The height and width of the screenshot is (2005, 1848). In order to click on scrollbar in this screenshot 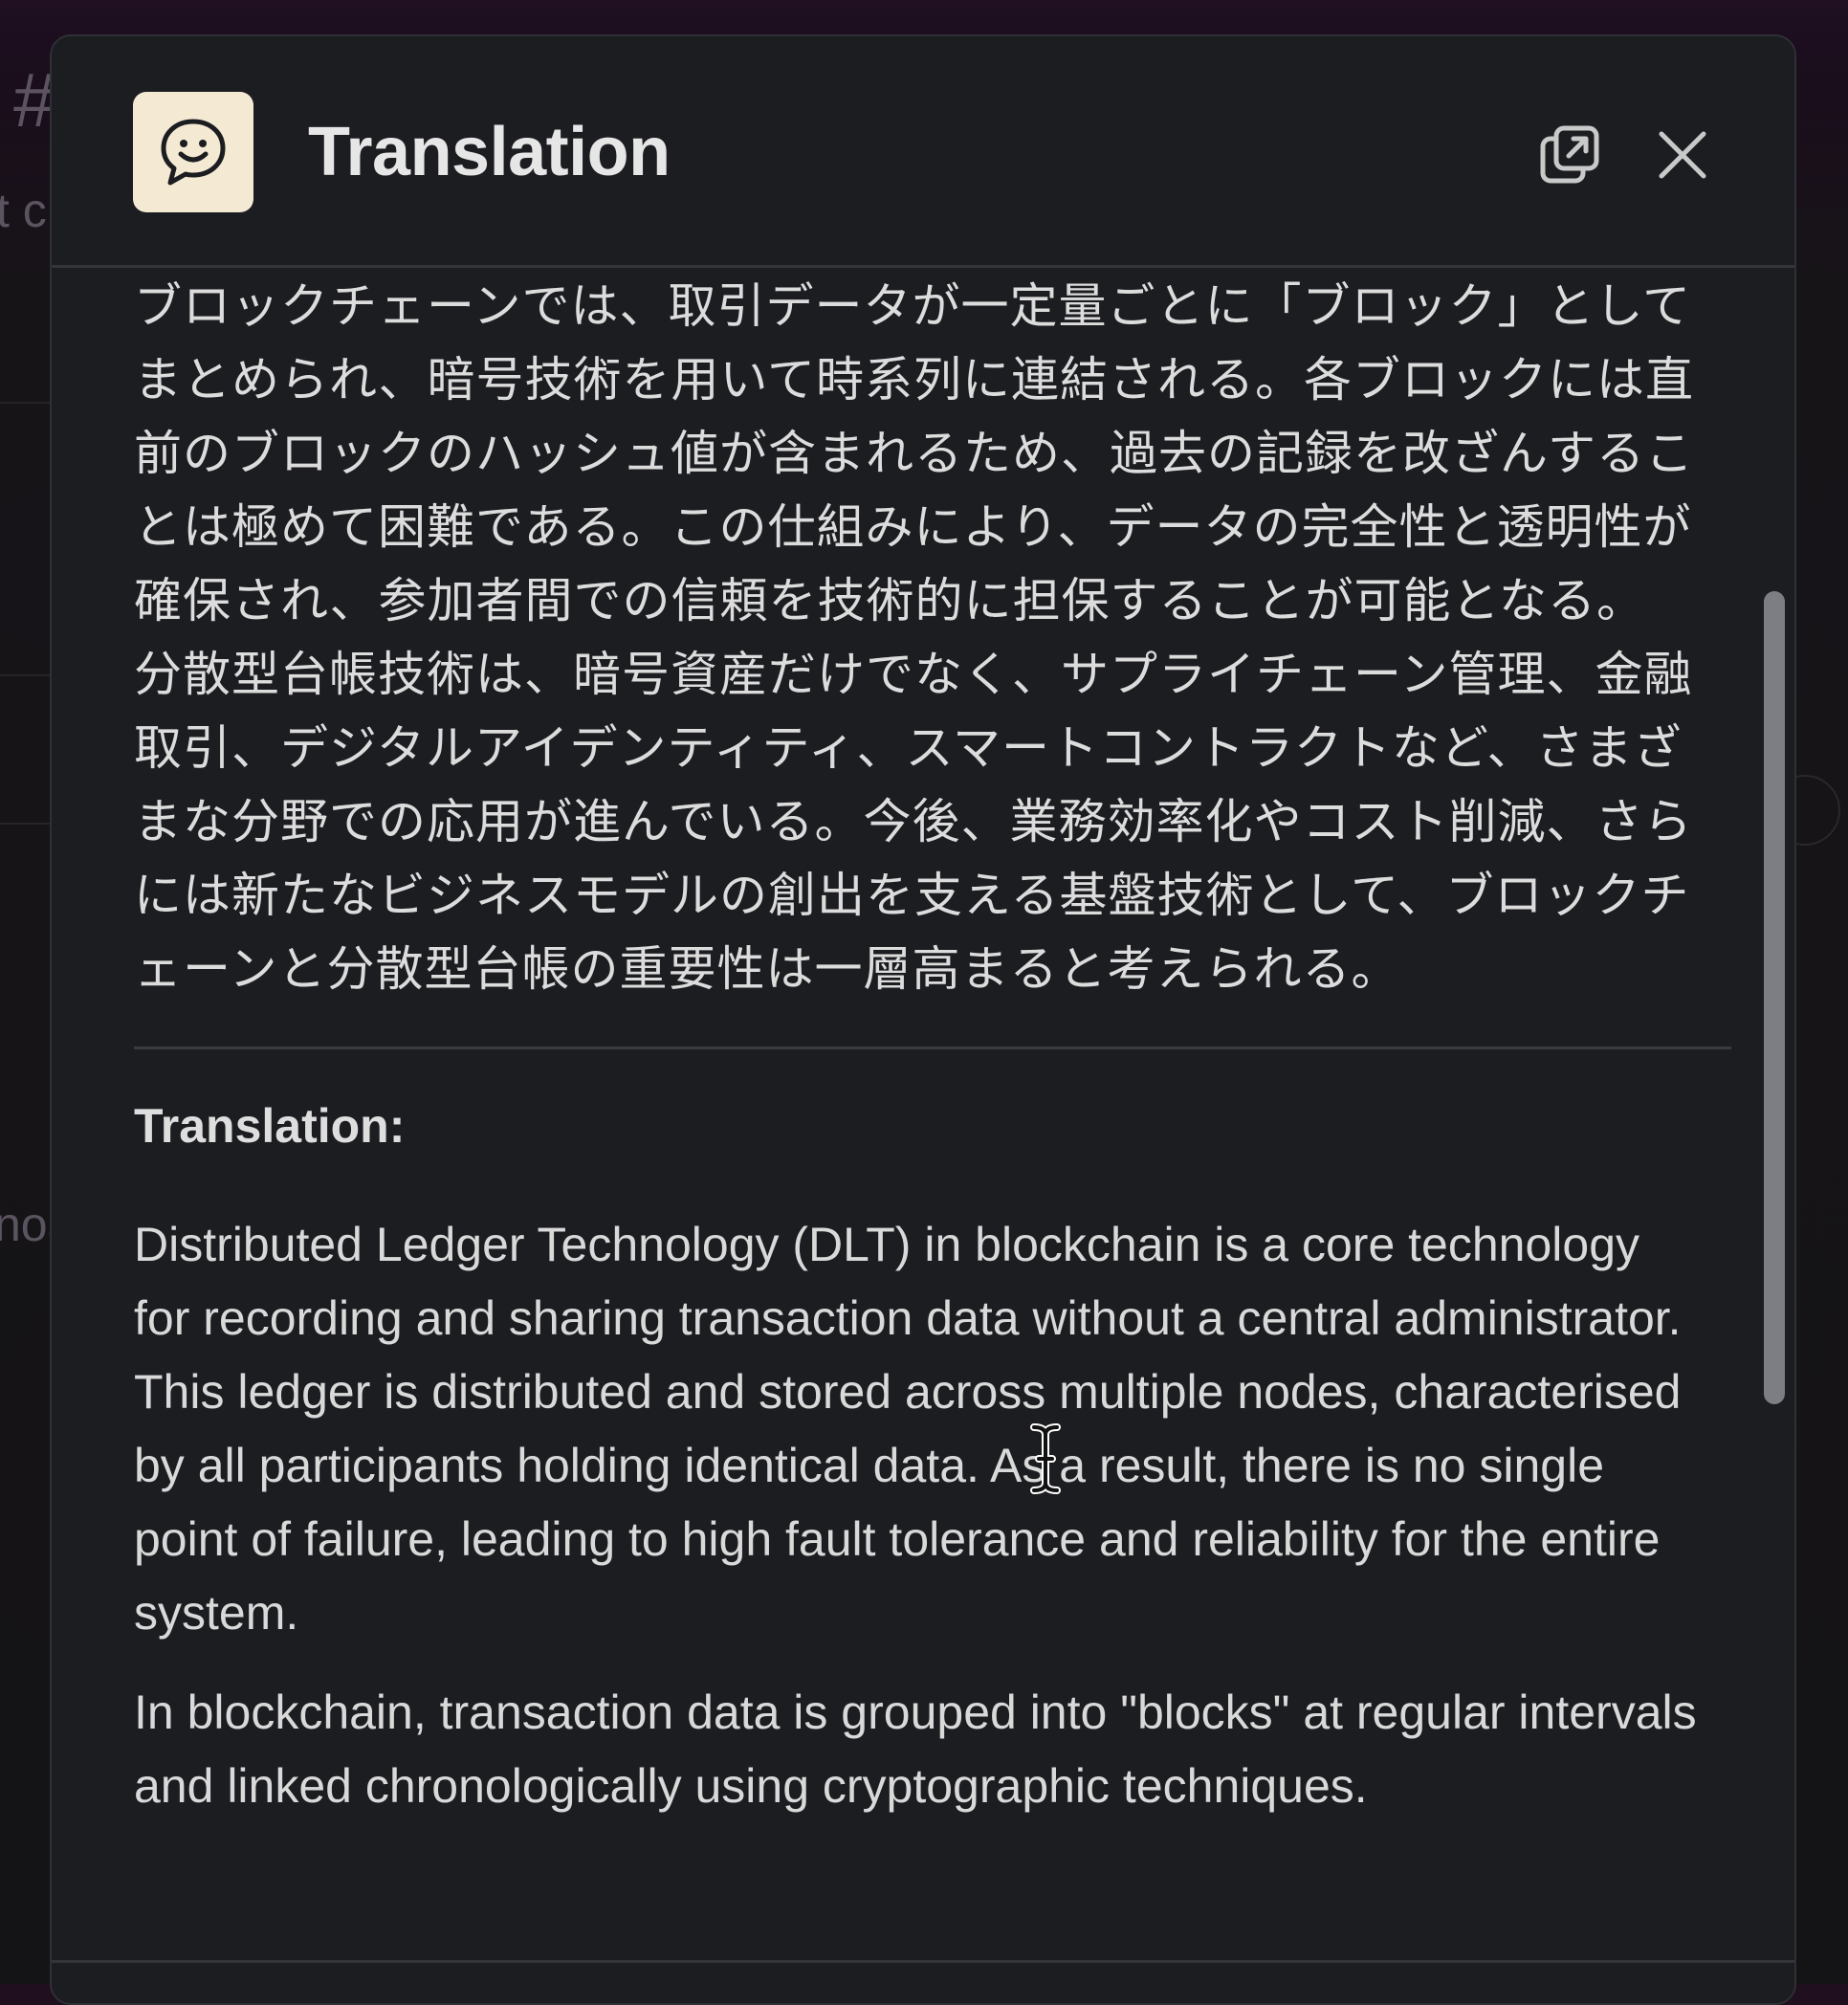, I will do `click(1774, 984)`.